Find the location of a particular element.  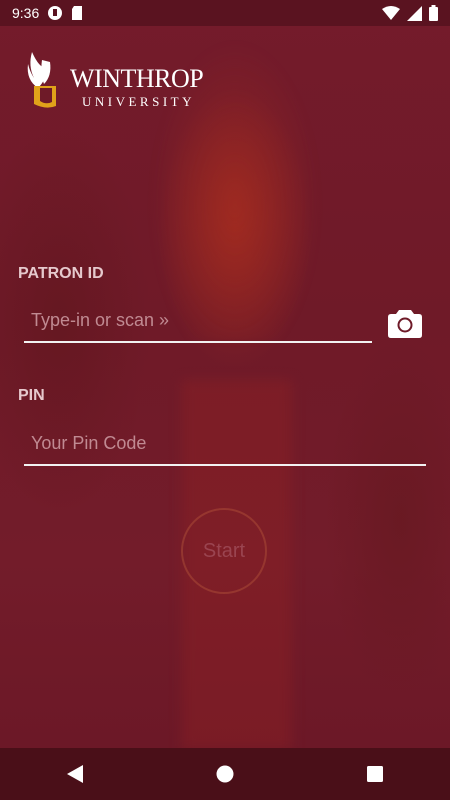

status-bar: 9:36 is located at coordinates (225, 13).